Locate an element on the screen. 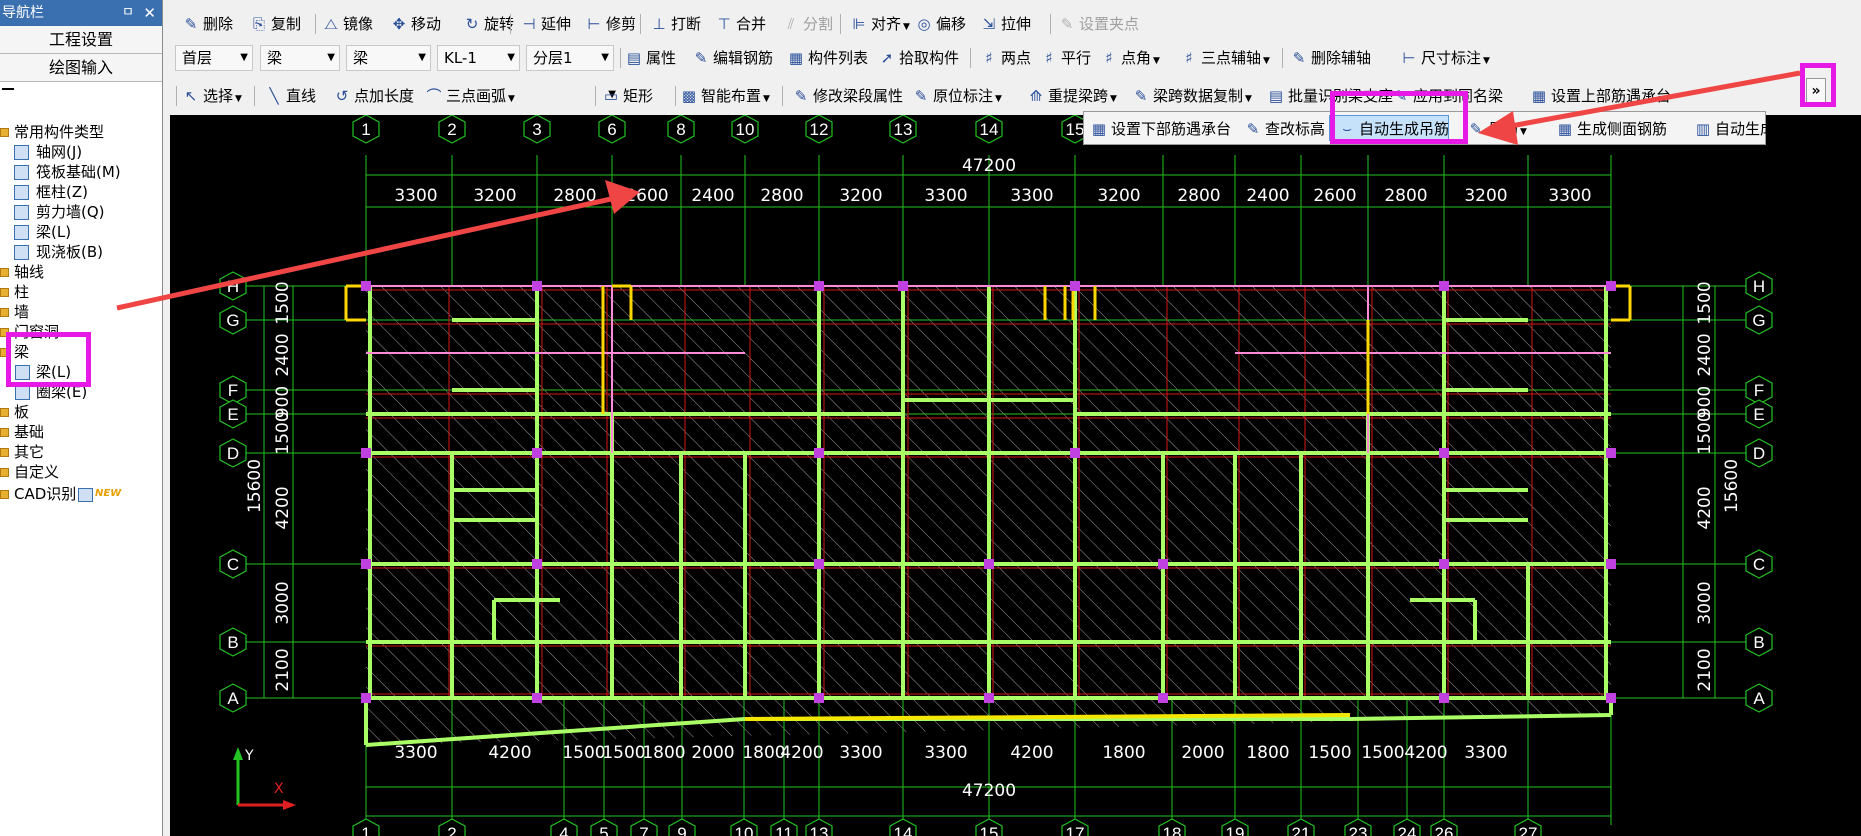  point-angle-button: ♯ 点角 ▼ is located at coordinates (1130, 58).